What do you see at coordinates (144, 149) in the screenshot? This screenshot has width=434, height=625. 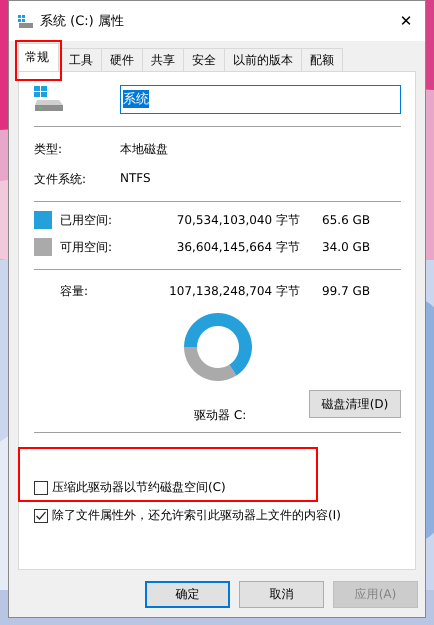 I see `field-value: 本地磁盘` at bounding box center [144, 149].